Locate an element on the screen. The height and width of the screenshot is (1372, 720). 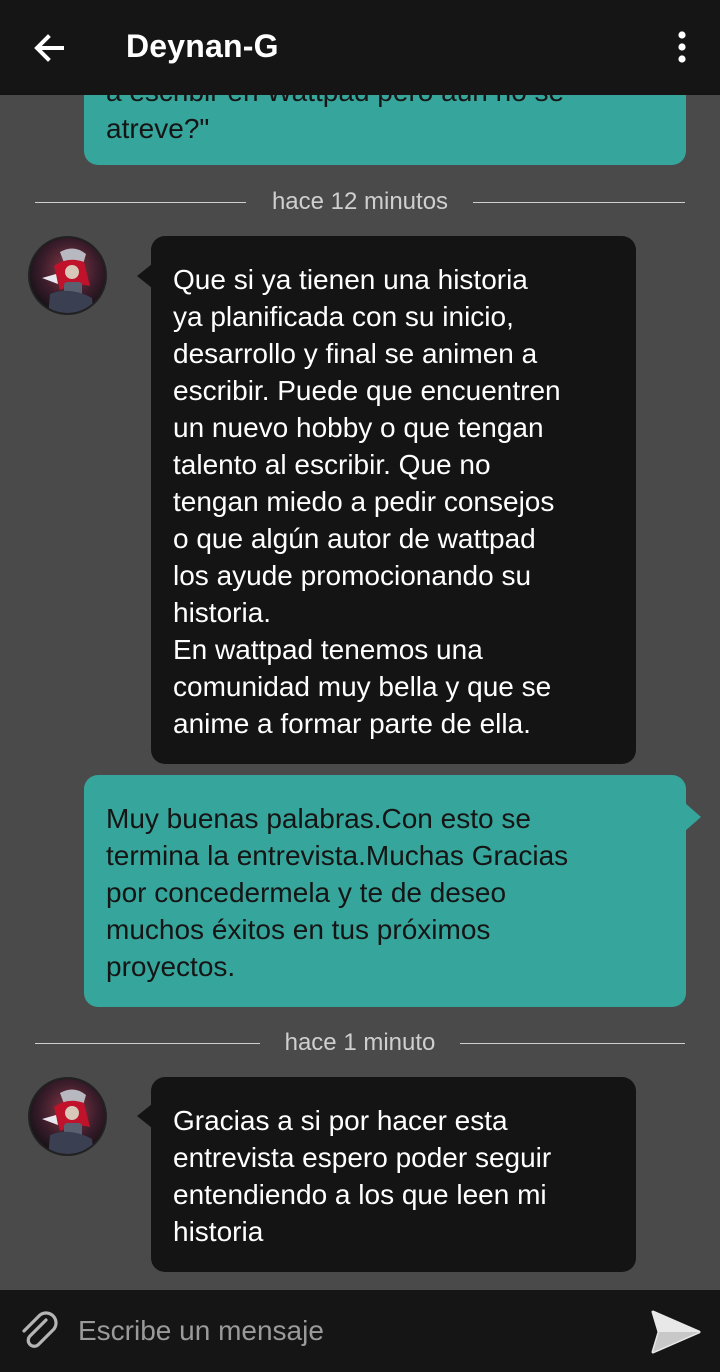
message-input is located at coordinates (348, 1331).